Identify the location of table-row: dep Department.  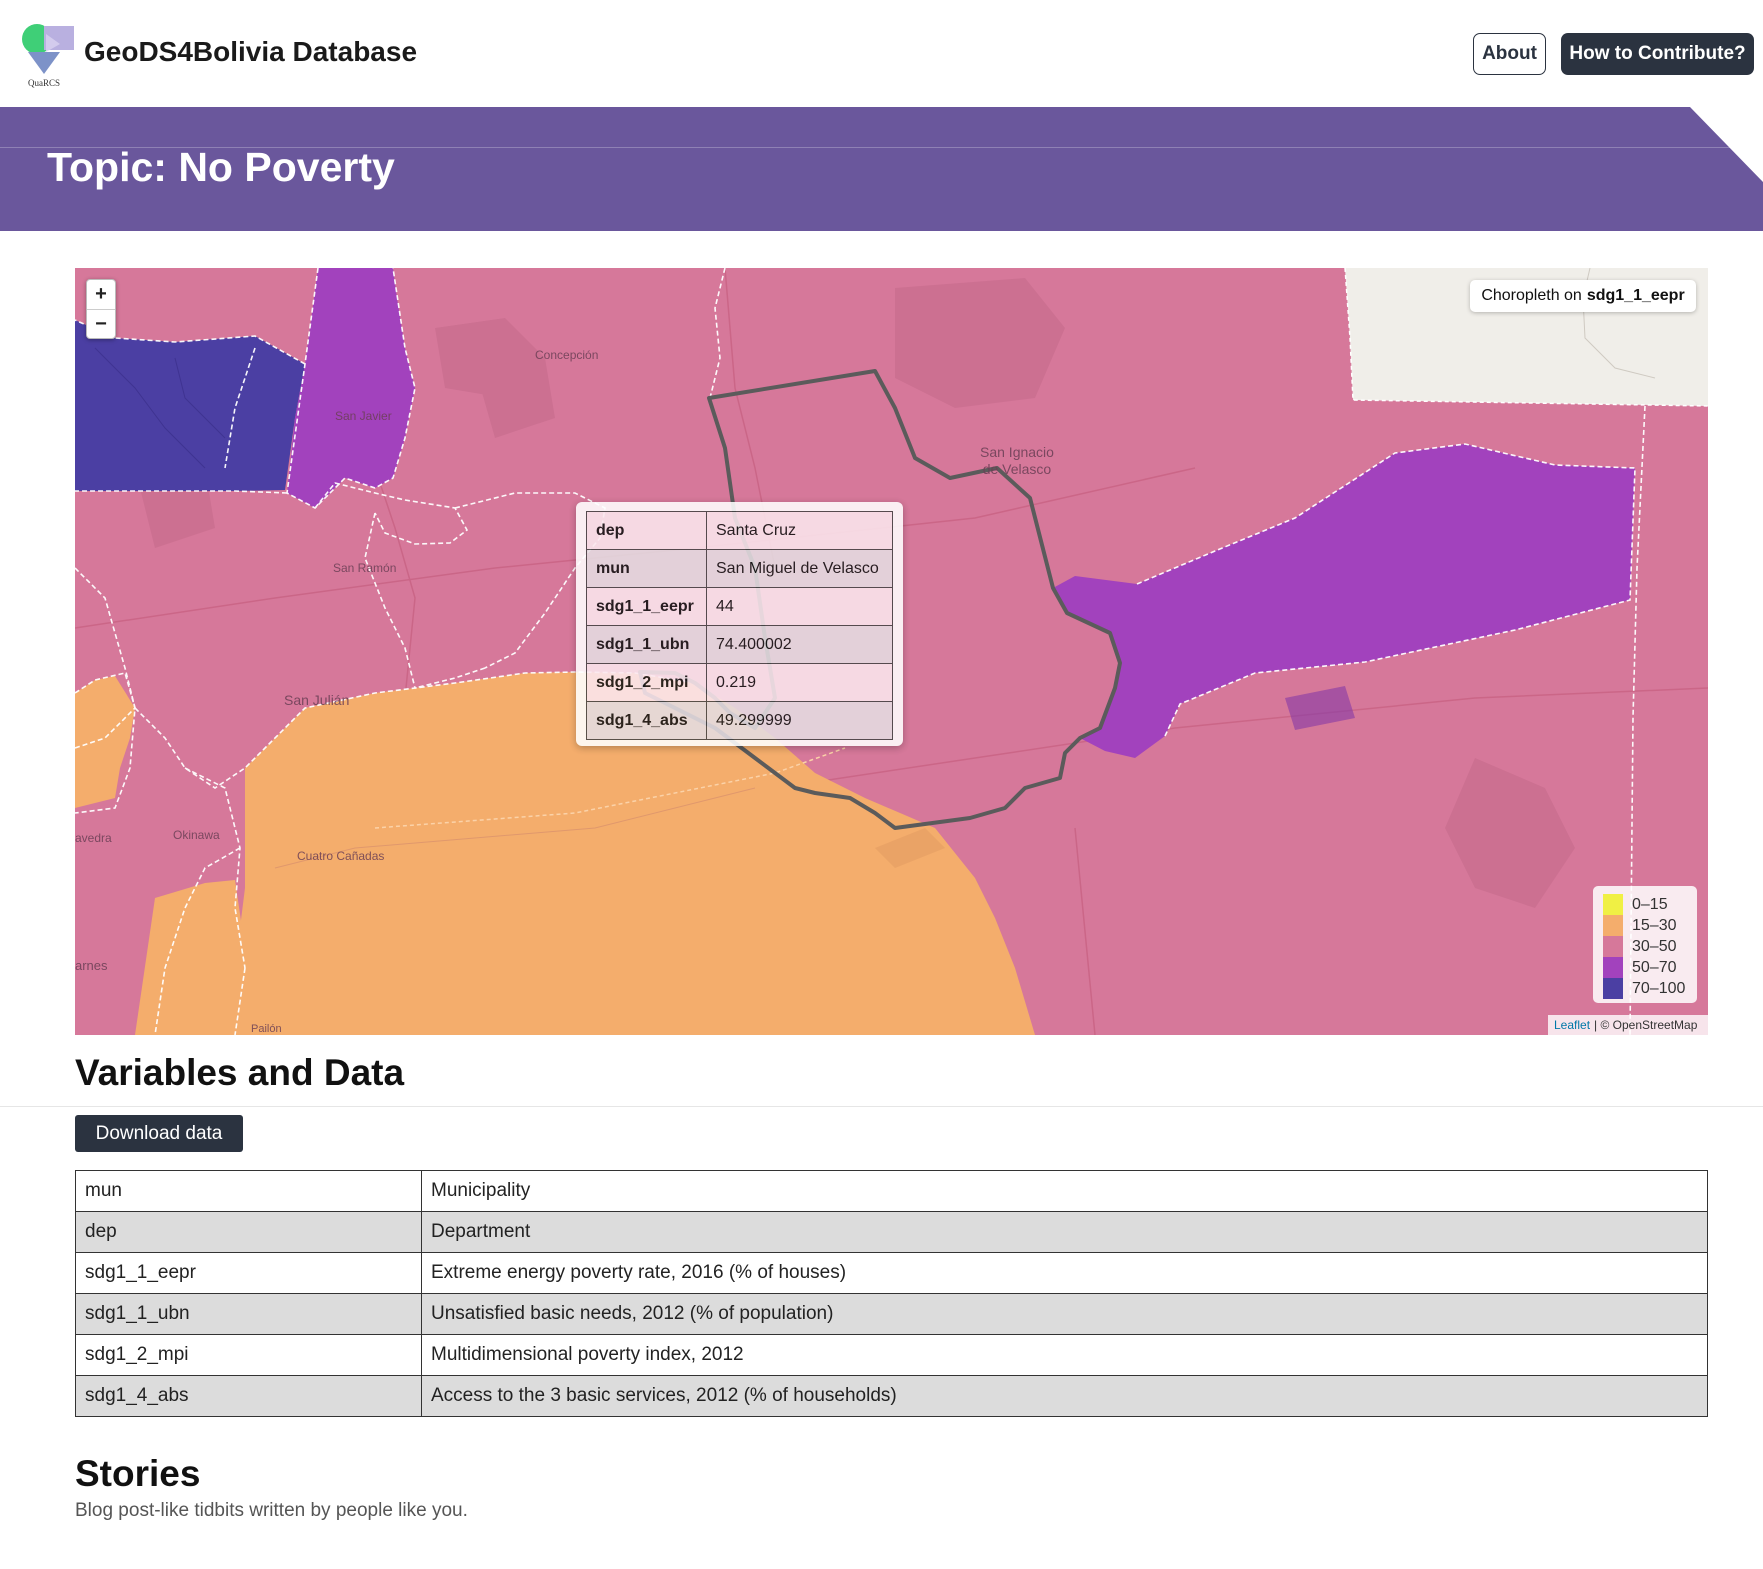
(891, 1232).